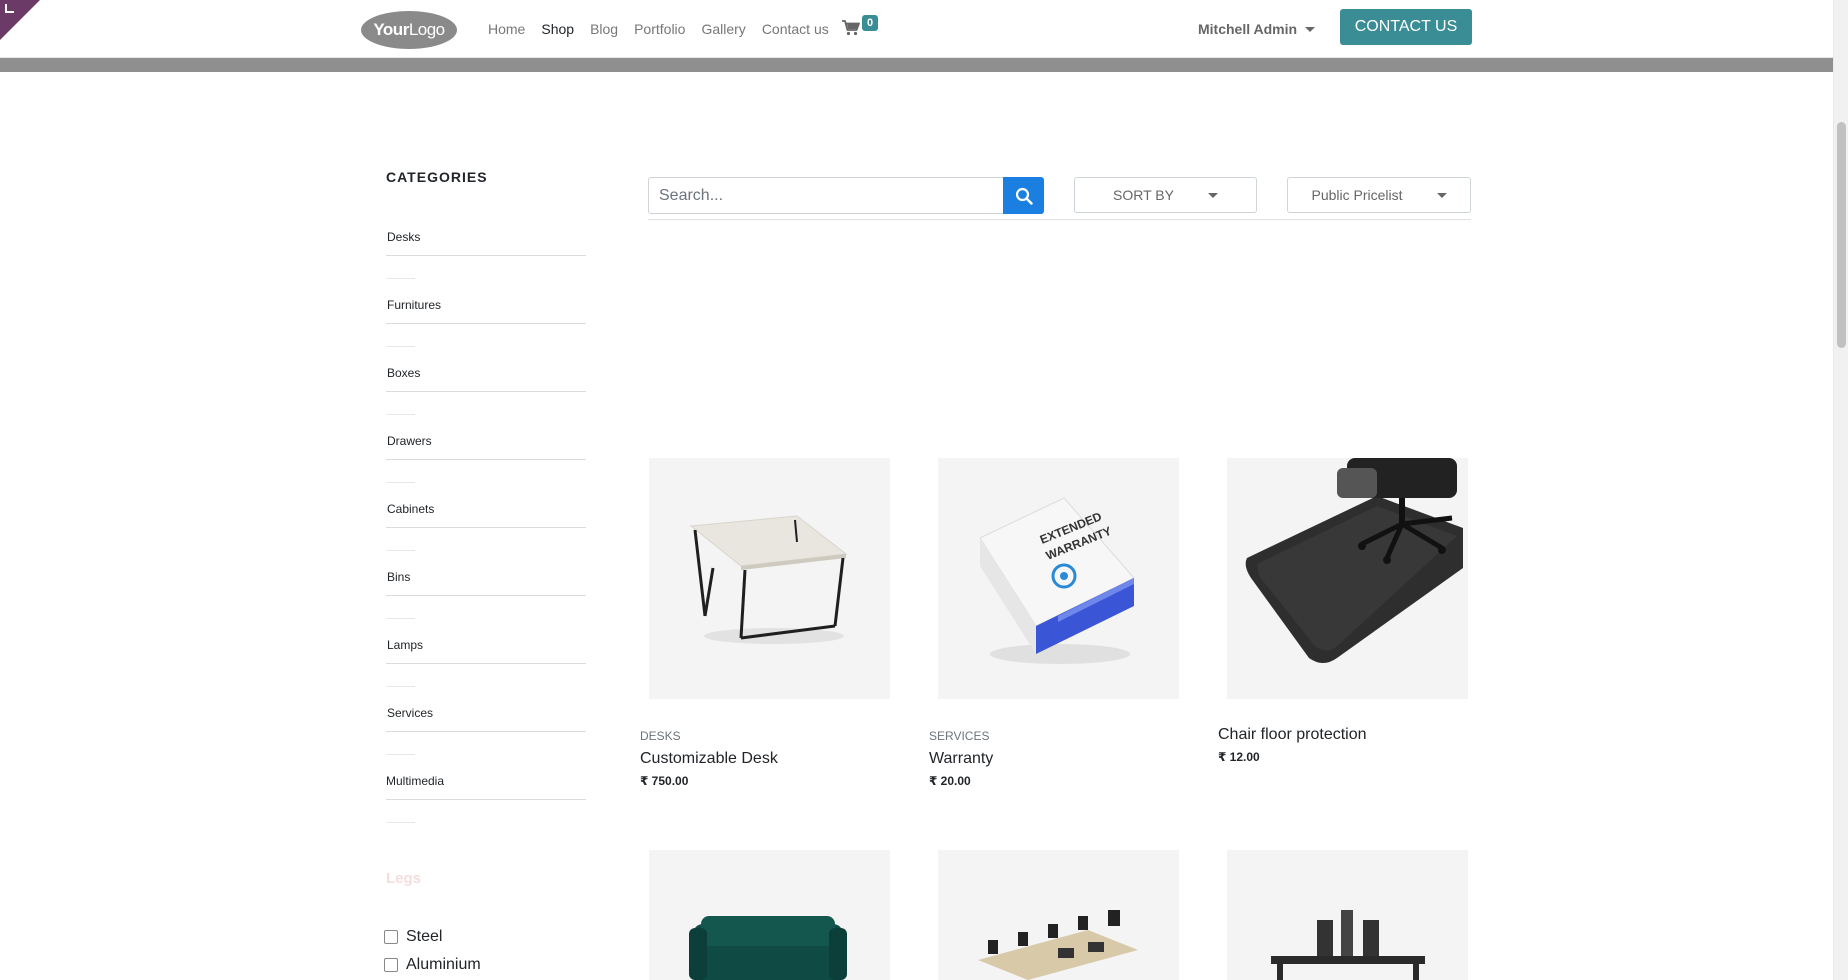 This screenshot has height=980, width=1848. I want to click on category-link-desks: Desks, so click(403, 237).